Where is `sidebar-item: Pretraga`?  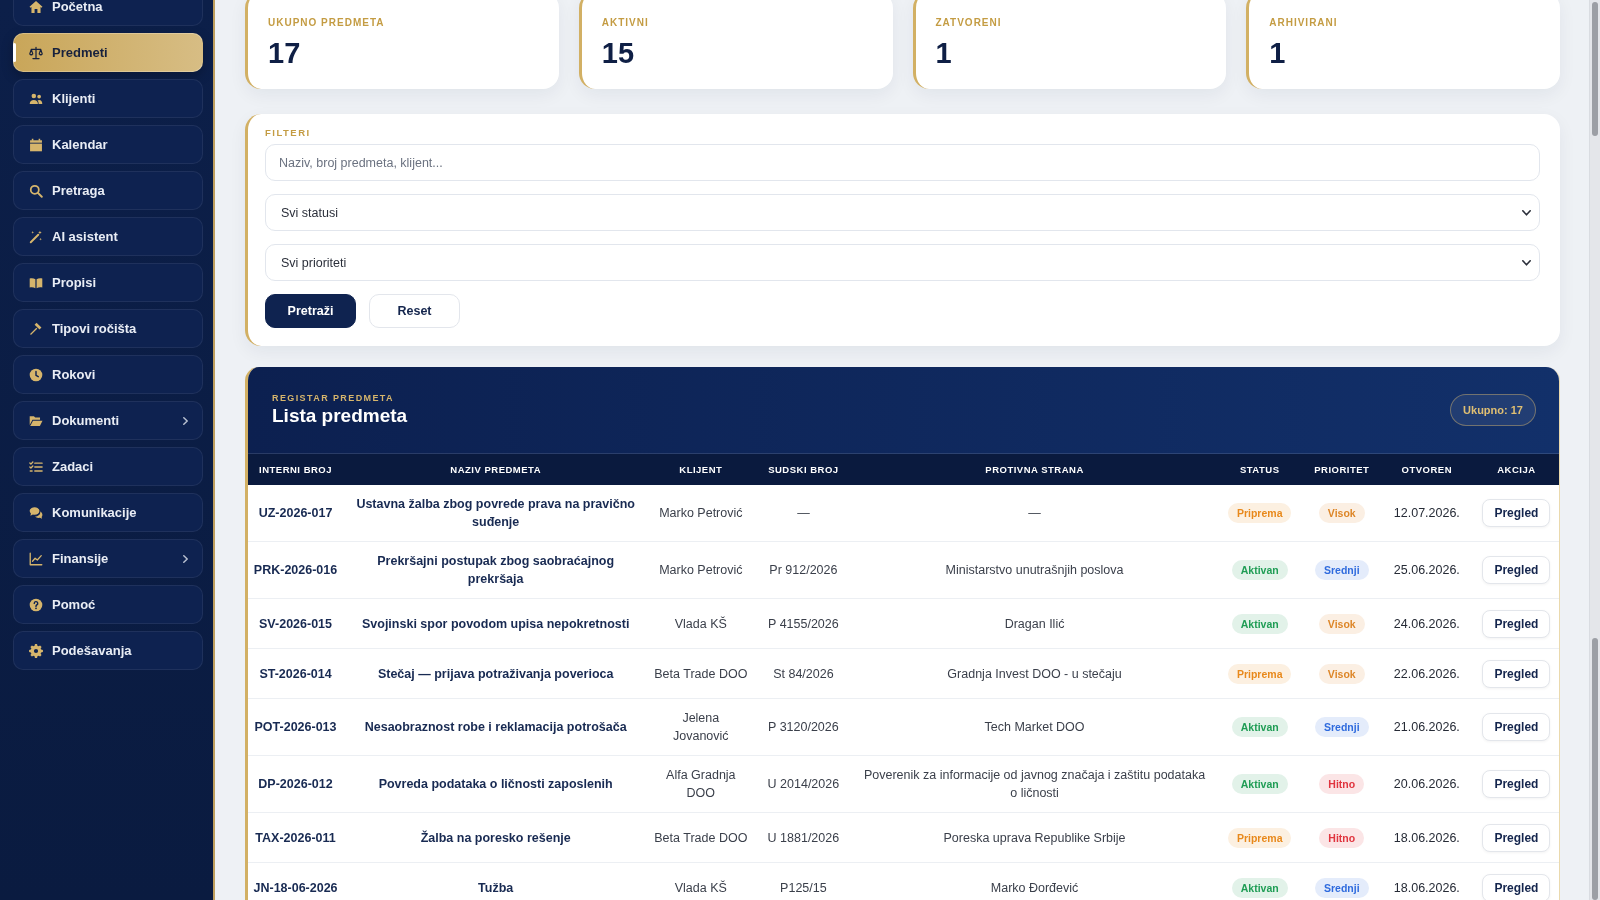 sidebar-item: Pretraga is located at coordinates (108, 190).